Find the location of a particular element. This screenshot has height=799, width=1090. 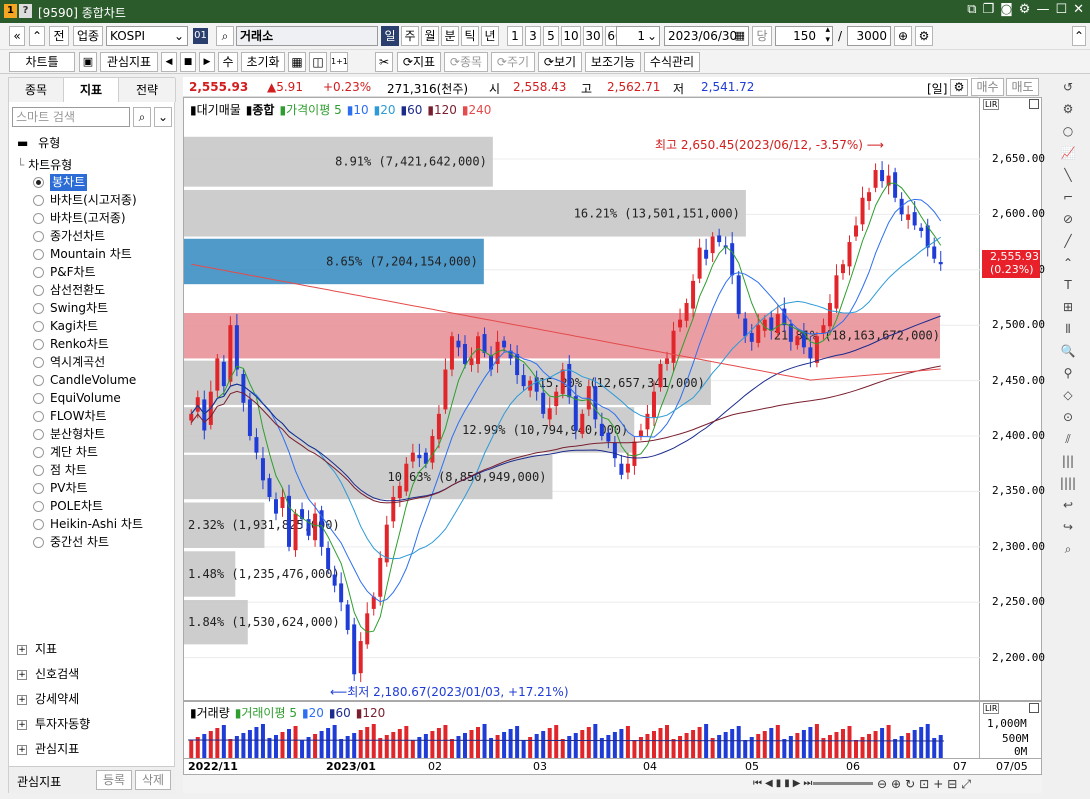

register-button: 등록 is located at coordinates (114, 780).